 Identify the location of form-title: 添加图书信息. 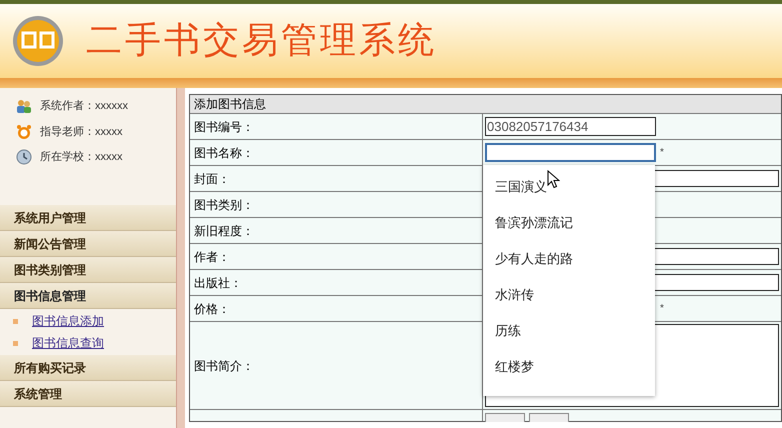
(485, 104).